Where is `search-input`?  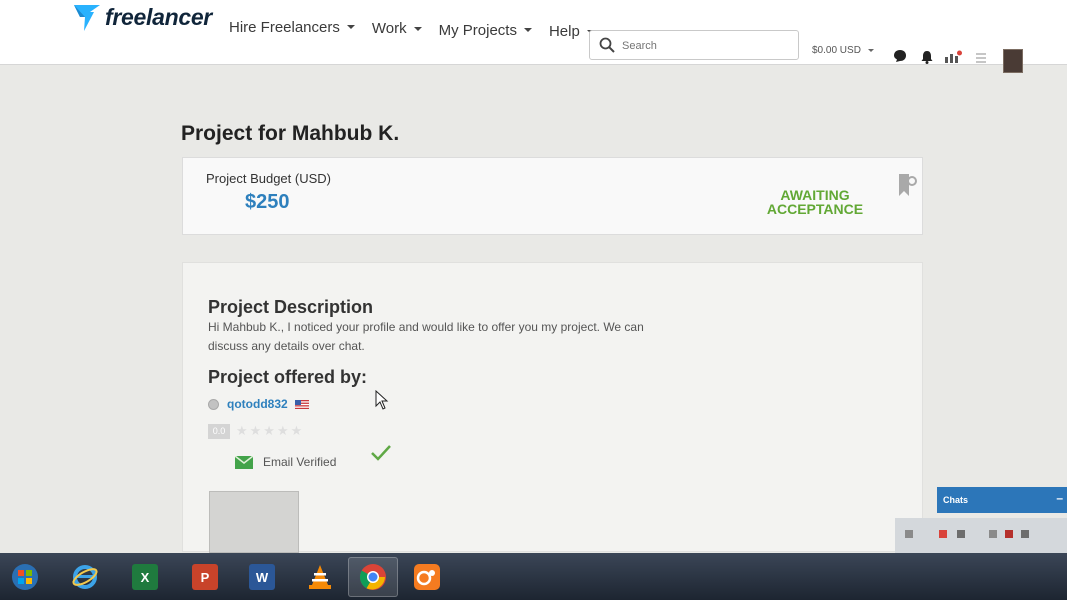
search-input is located at coordinates (707, 46).